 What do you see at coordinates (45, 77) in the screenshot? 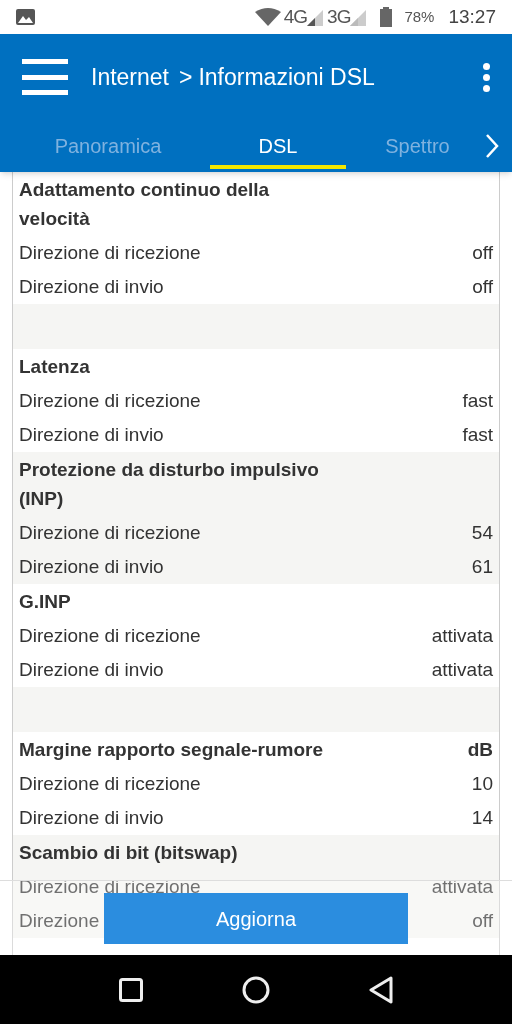
I see `menu-button` at bounding box center [45, 77].